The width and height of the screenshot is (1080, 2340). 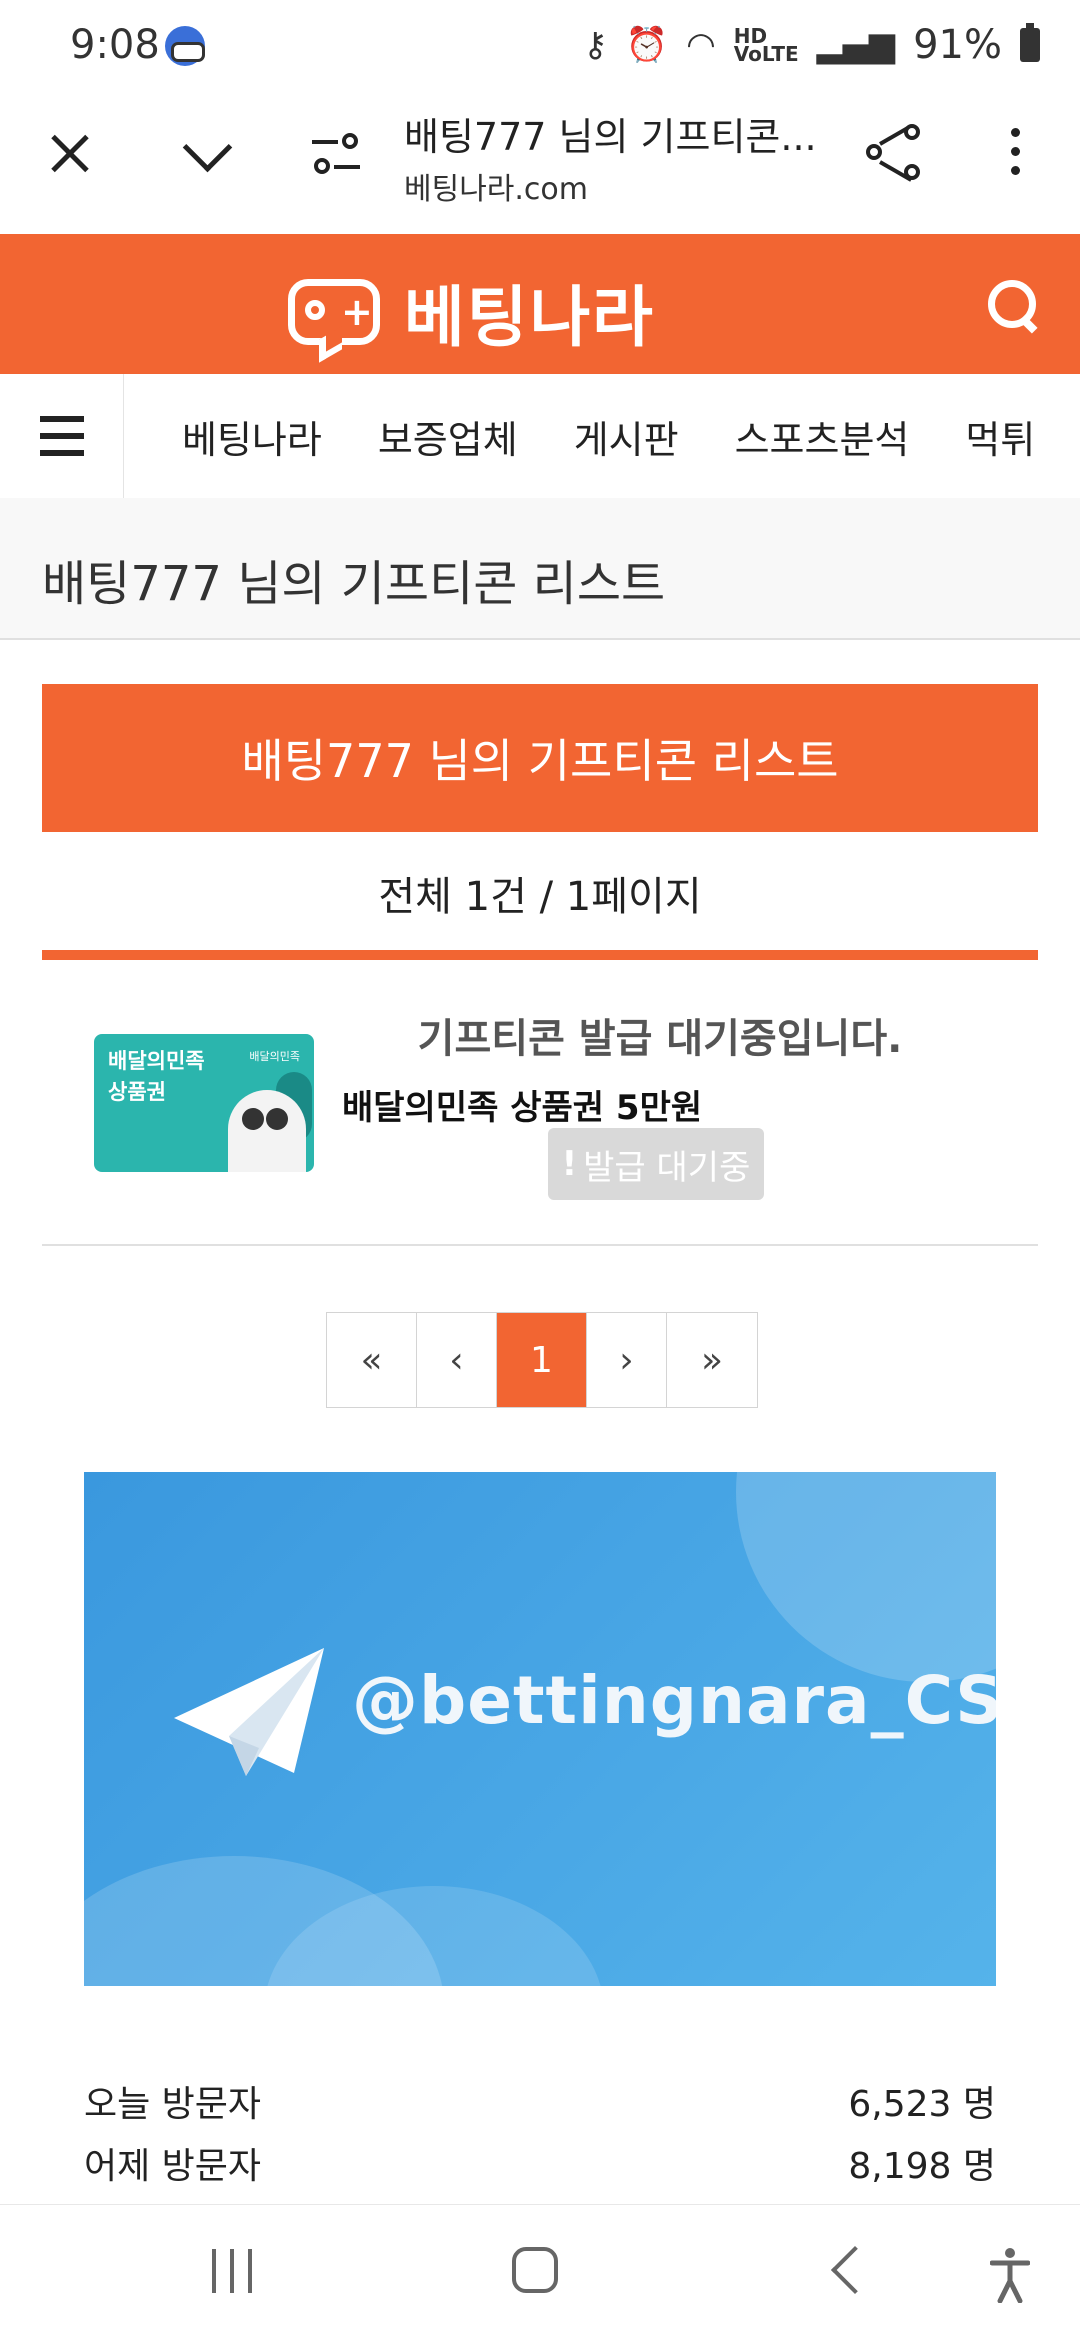 What do you see at coordinates (1013, 305) in the screenshot?
I see `search-icon` at bounding box center [1013, 305].